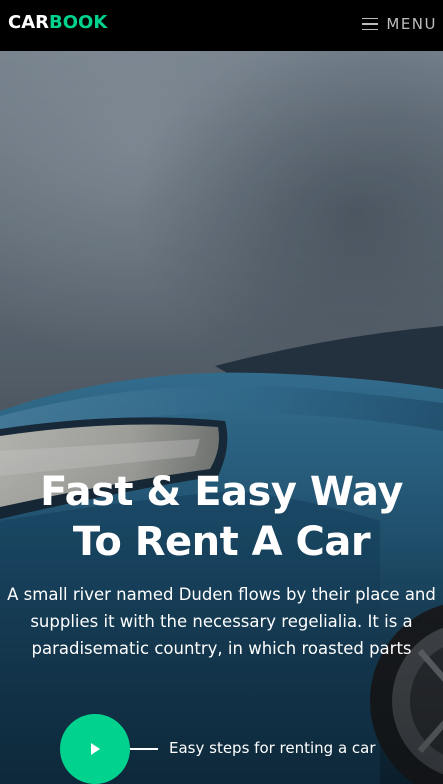 The height and width of the screenshot is (784, 443). I want to click on play-button, so click(95, 749).